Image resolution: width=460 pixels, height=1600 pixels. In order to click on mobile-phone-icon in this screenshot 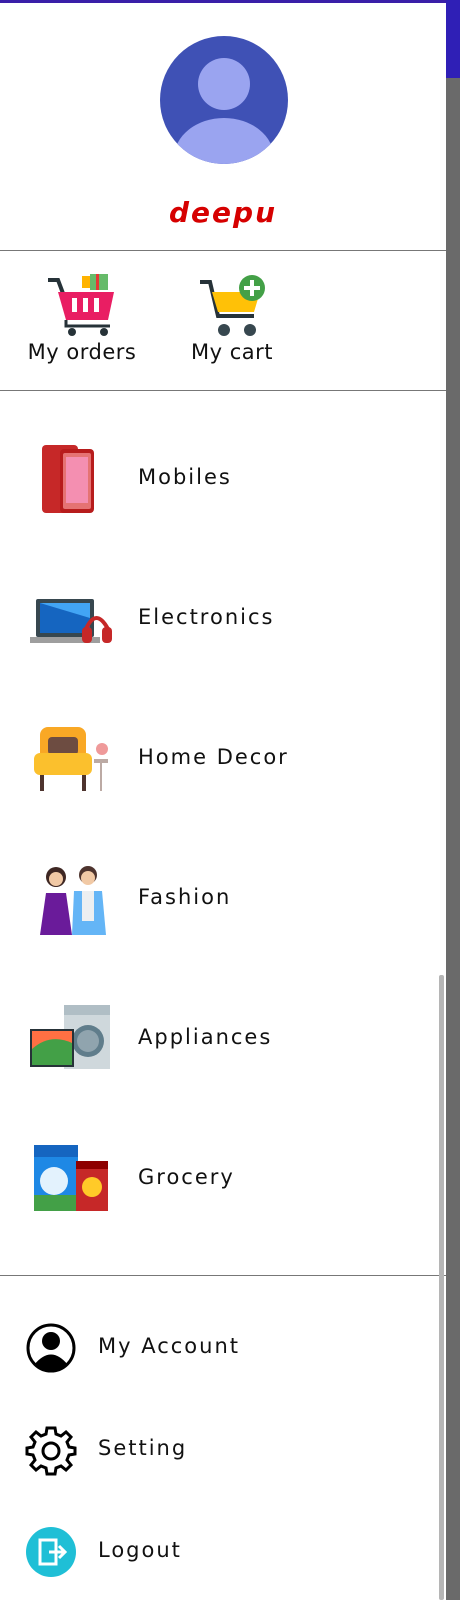, I will do `click(68, 479)`.